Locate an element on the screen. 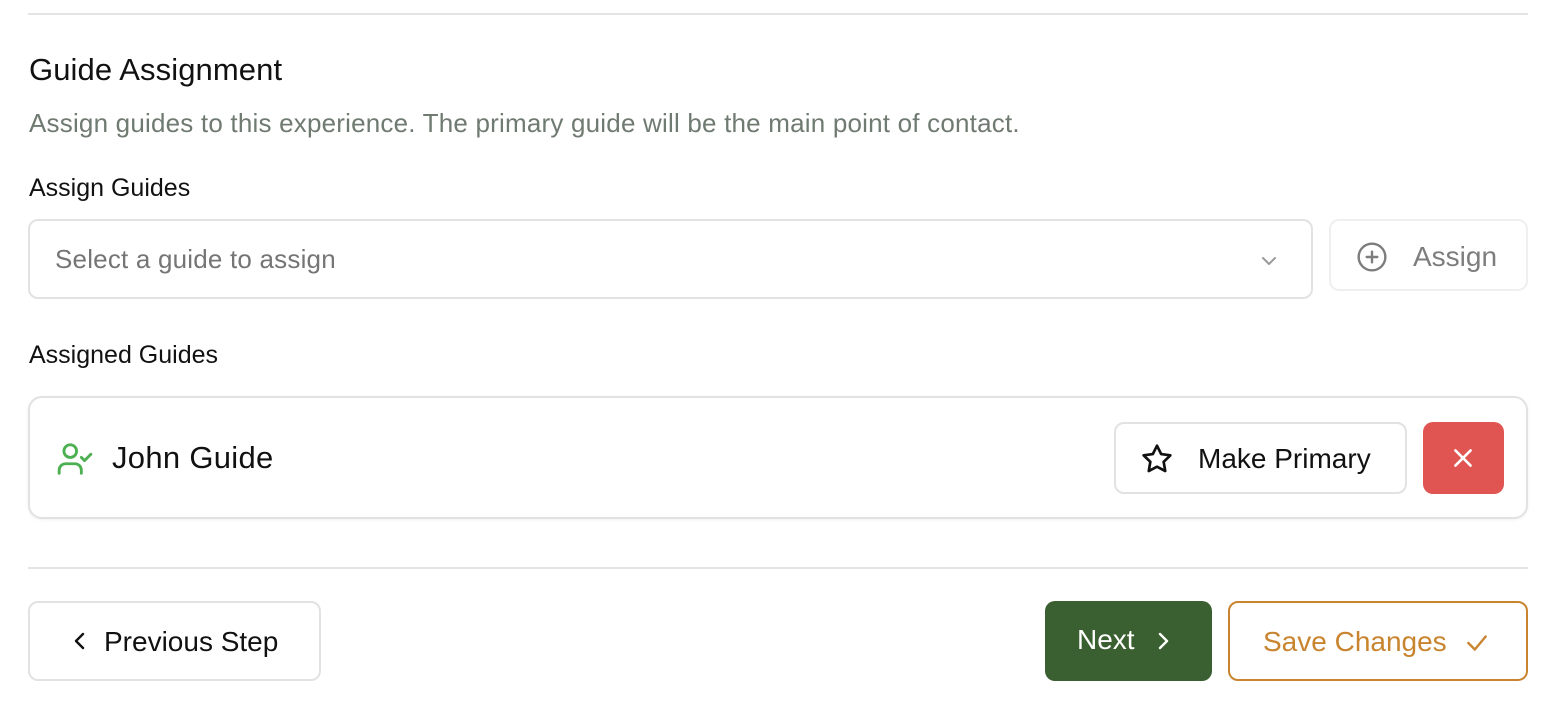 The width and height of the screenshot is (1566, 710). check-icon is located at coordinates (1477, 643).